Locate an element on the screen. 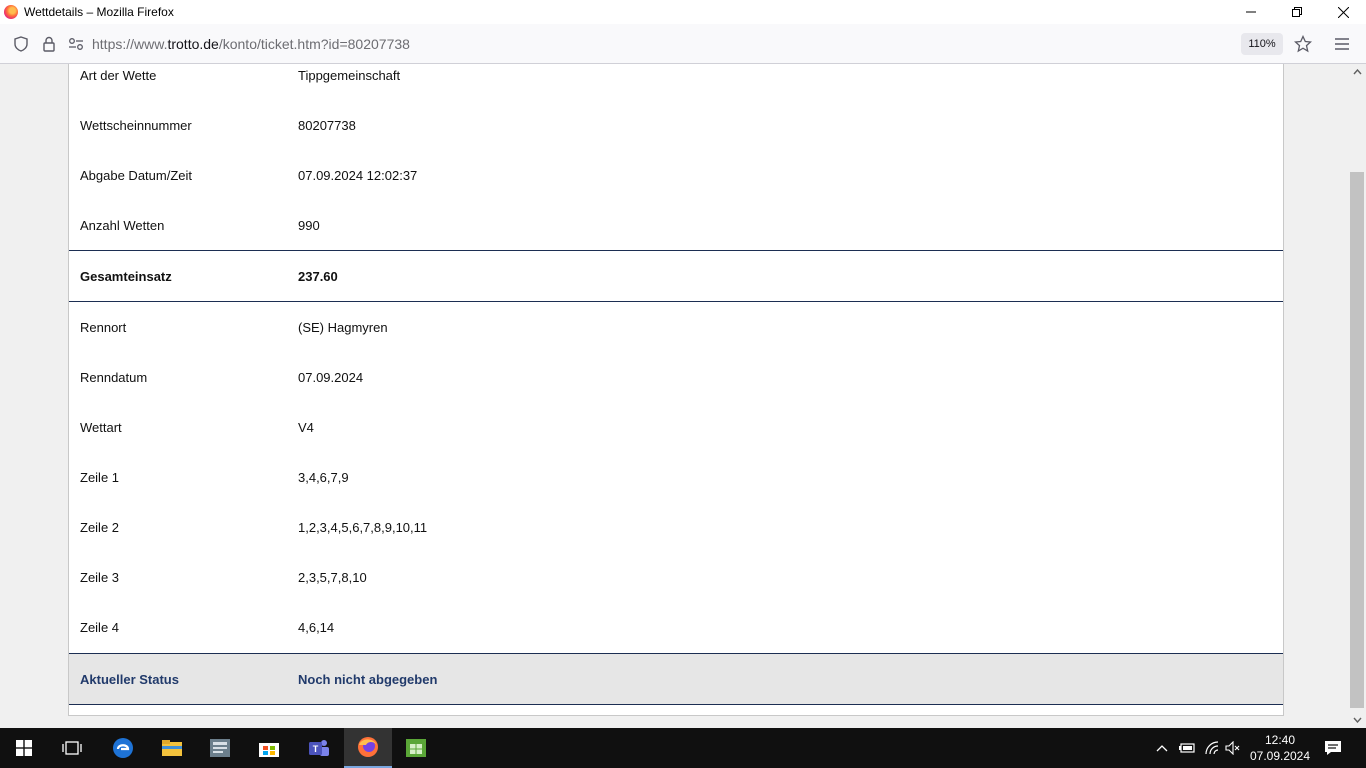 This screenshot has width=1366, height=768. table-row: Zeile 3 2,3,5,7,8,10 is located at coordinates (676, 577).